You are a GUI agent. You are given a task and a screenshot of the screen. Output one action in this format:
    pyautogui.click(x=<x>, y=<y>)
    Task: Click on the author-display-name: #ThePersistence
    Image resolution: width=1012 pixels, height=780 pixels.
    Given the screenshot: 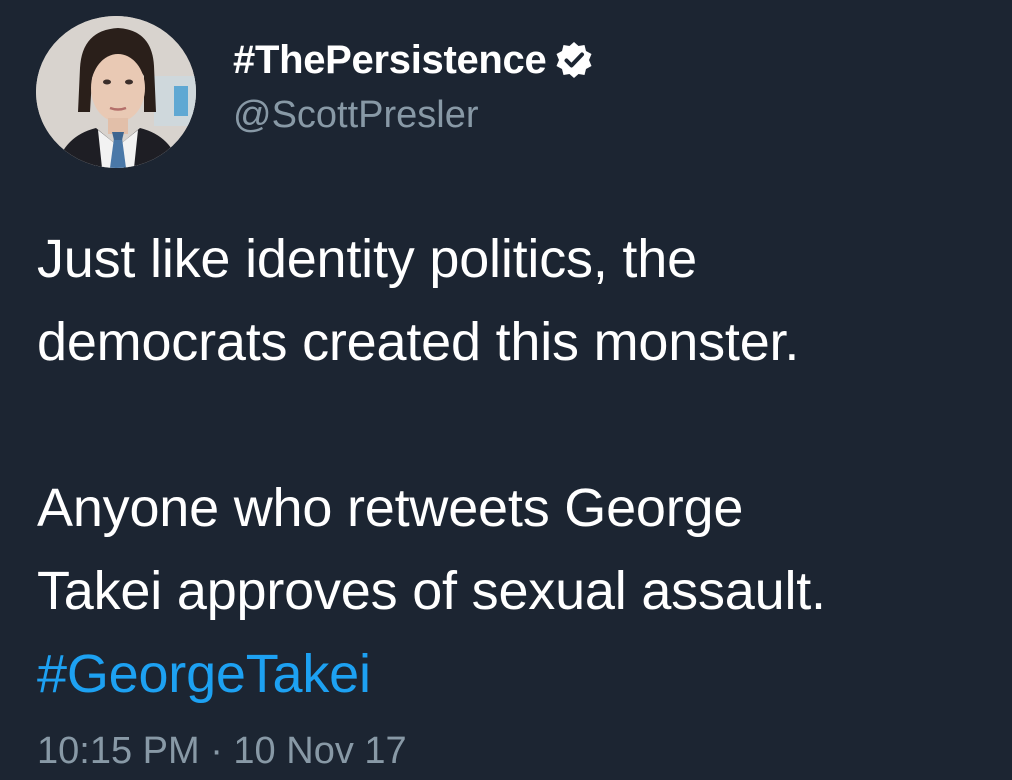 What is the action you would take?
    pyautogui.click(x=390, y=60)
    